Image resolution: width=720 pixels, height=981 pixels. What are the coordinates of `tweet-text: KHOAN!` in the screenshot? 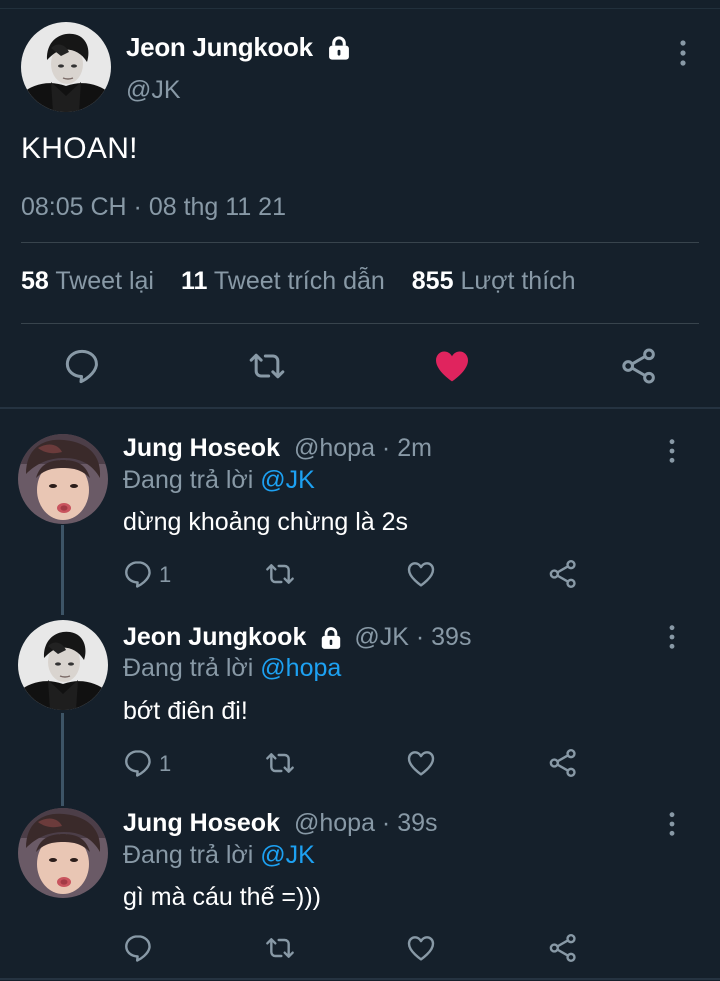 It's located at (79, 148).